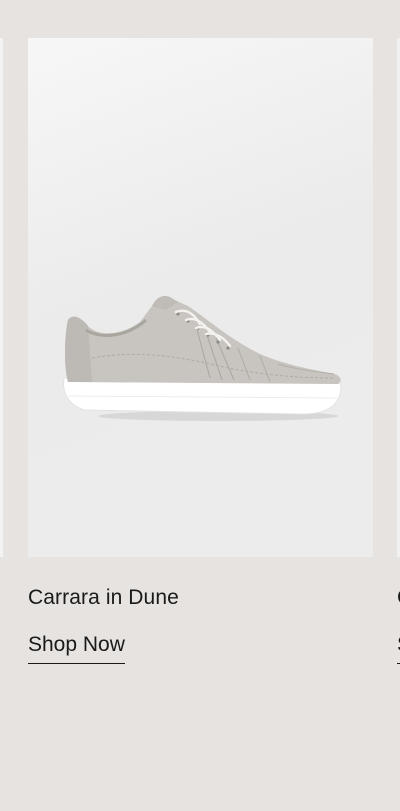 This screenshot has height=811, width=400. I want to click on previous-card-peek, so click(1, 297).